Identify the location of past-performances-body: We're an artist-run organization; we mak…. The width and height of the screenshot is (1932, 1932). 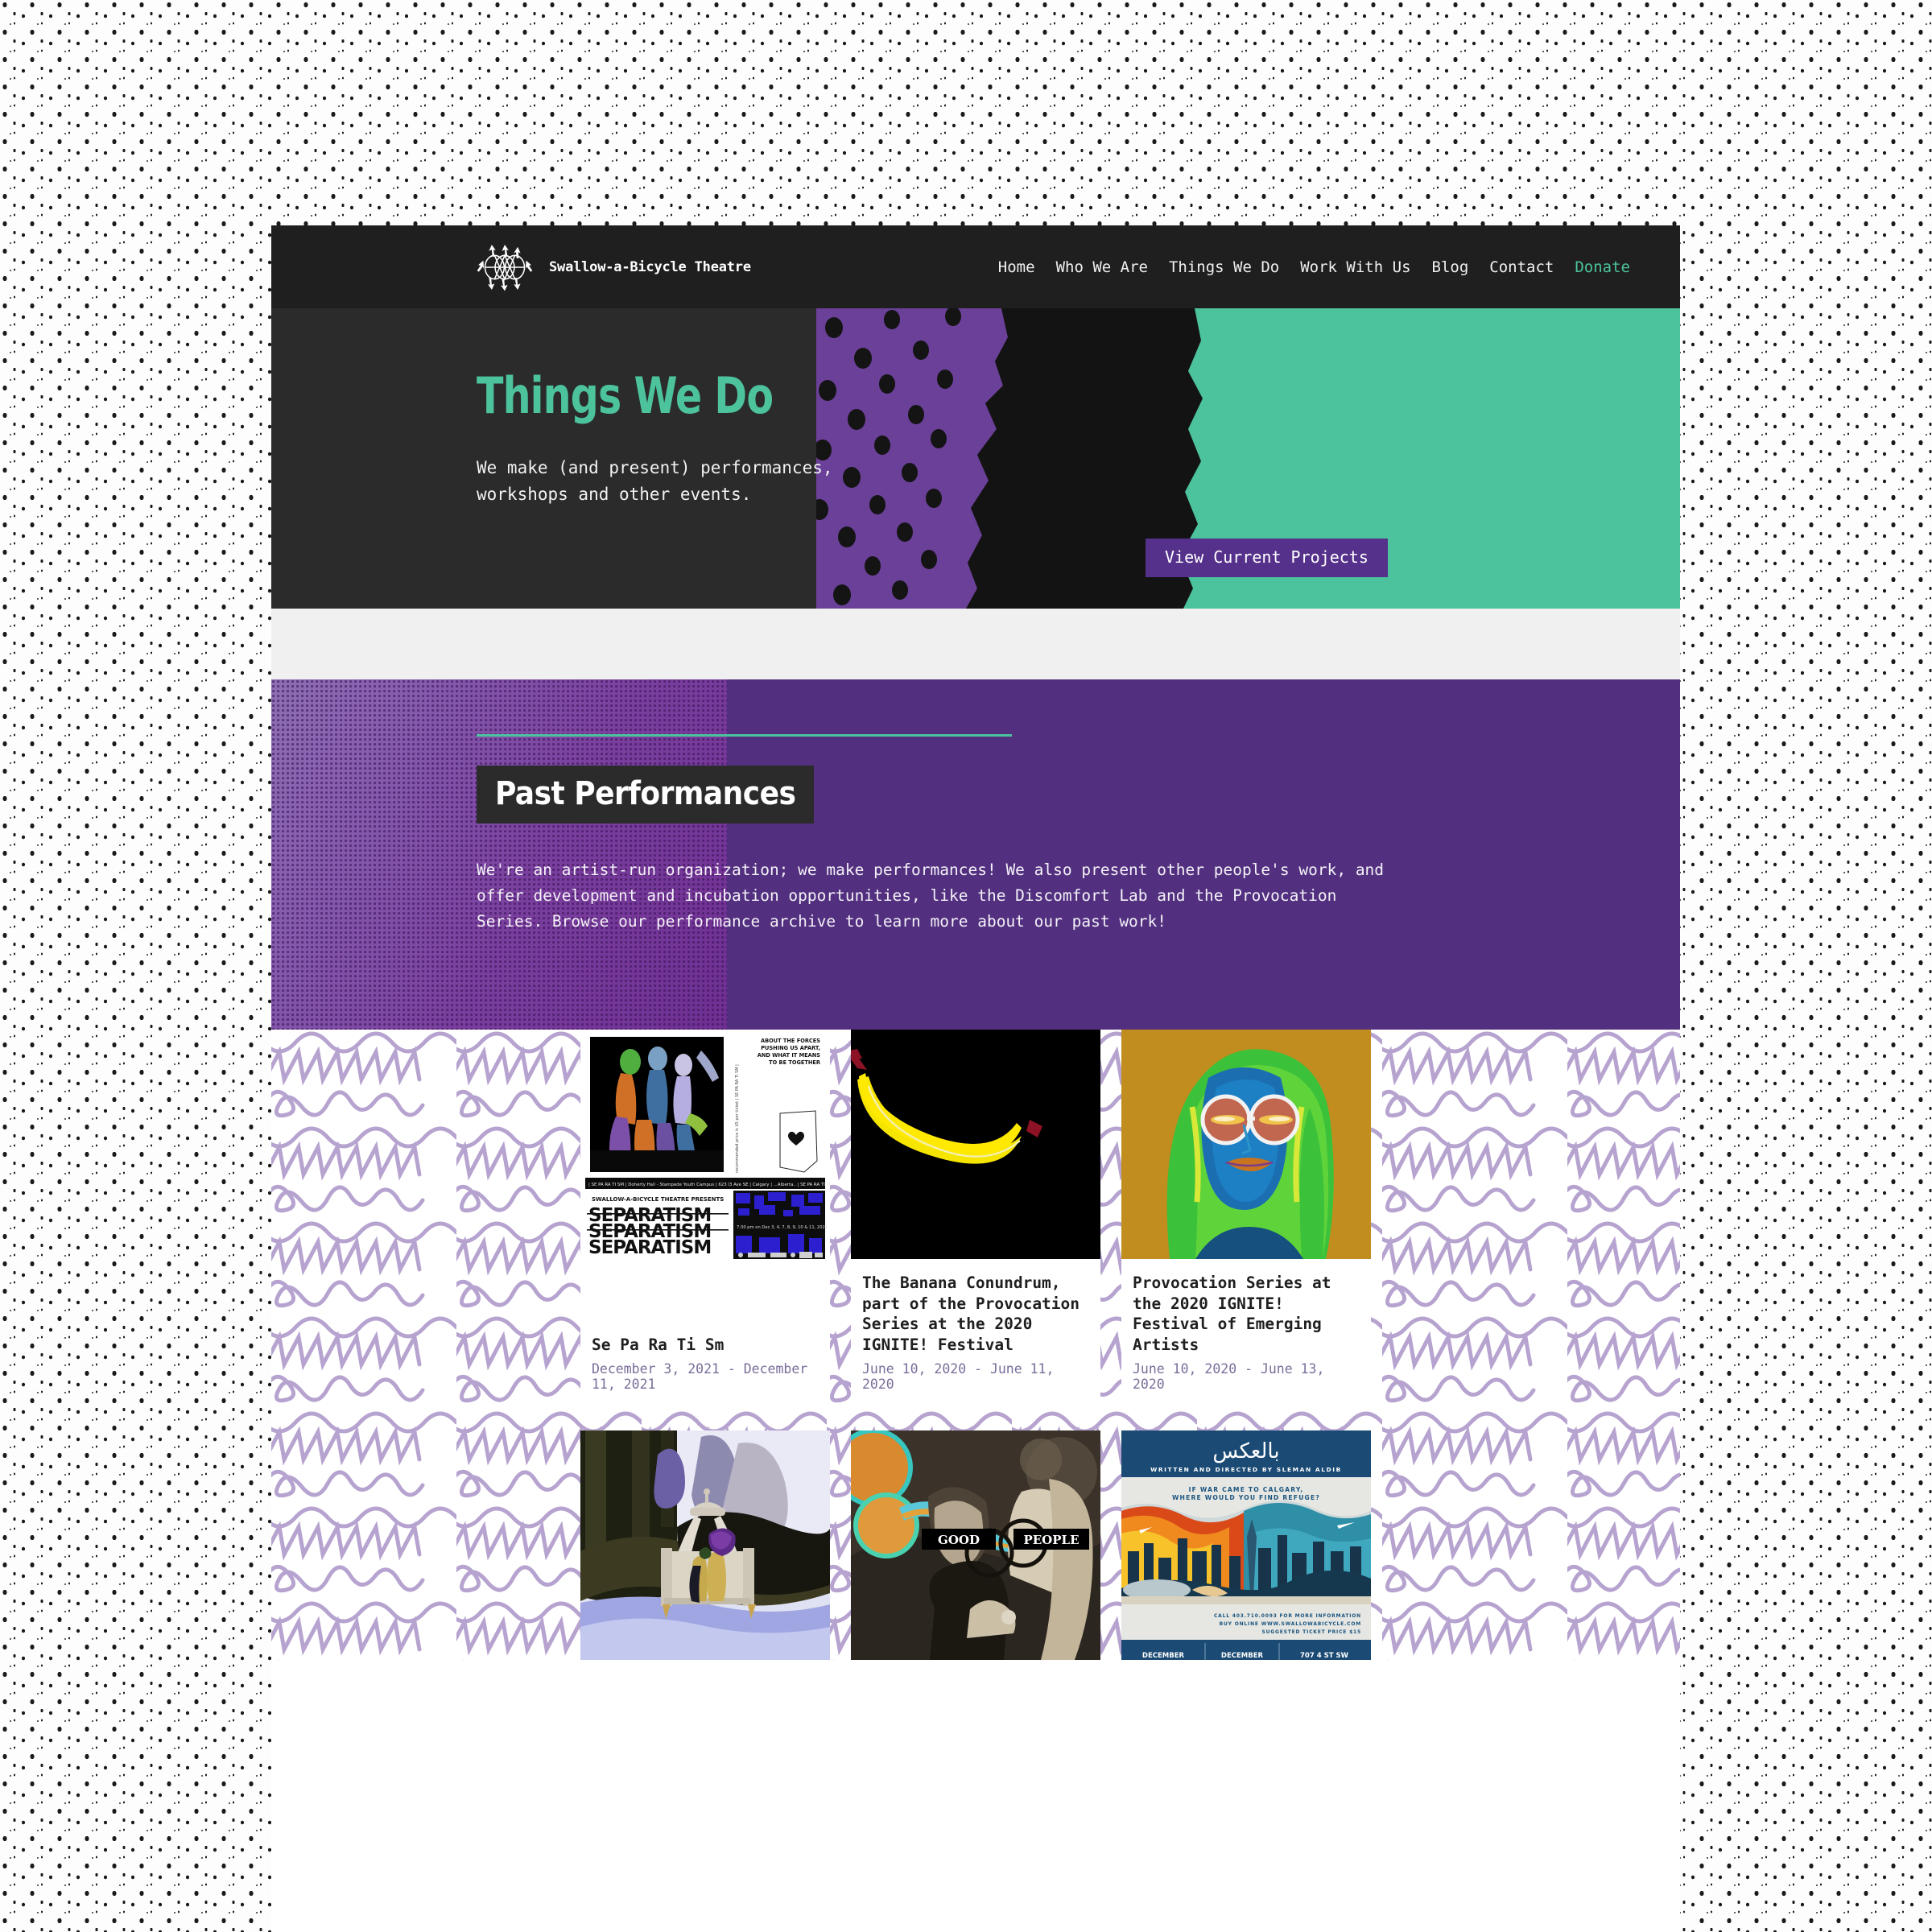
(931, 896).